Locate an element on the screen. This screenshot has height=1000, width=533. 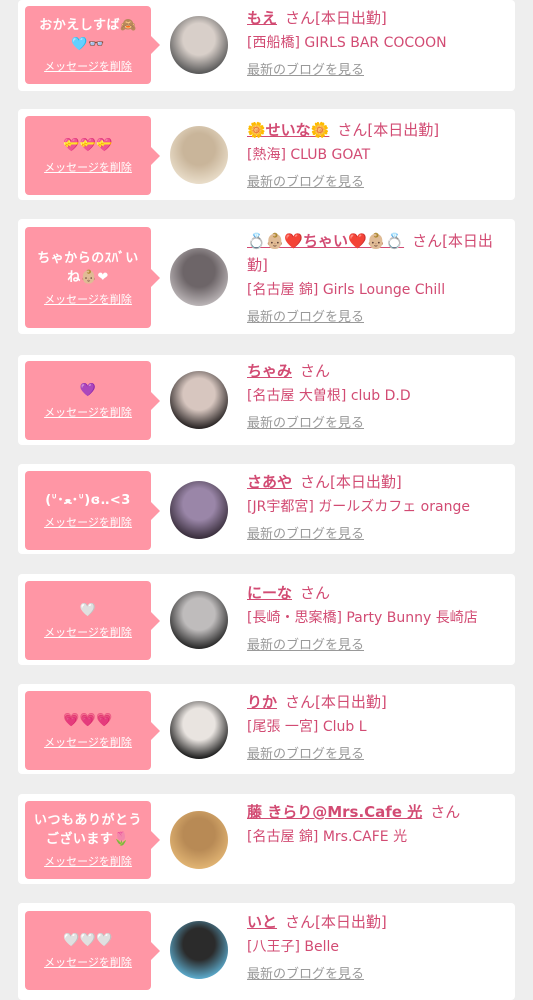
profile-info: ちゃみ さん [名古屋 大曽根] club D.D 最新のブログを見る is located at coordinates (378, 397).